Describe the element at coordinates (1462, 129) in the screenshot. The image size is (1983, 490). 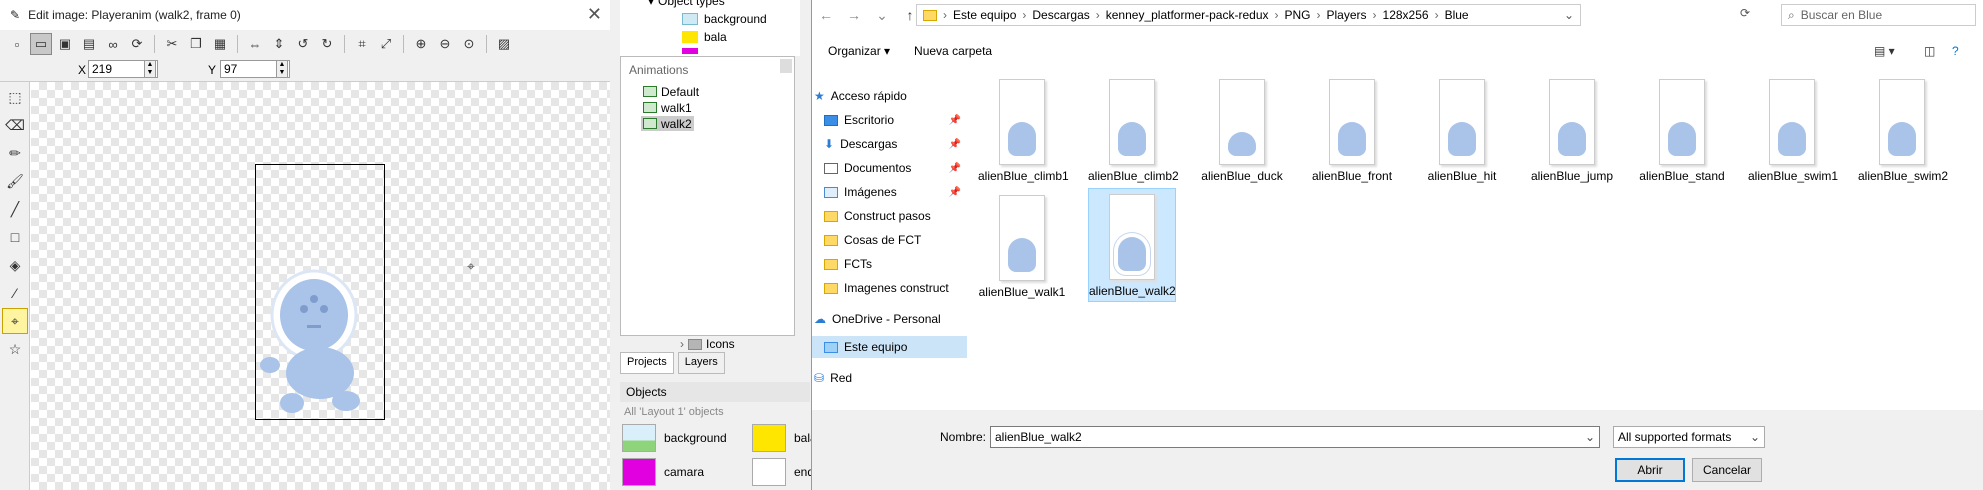
I see `file-item: alienBlue_hit` at that location.